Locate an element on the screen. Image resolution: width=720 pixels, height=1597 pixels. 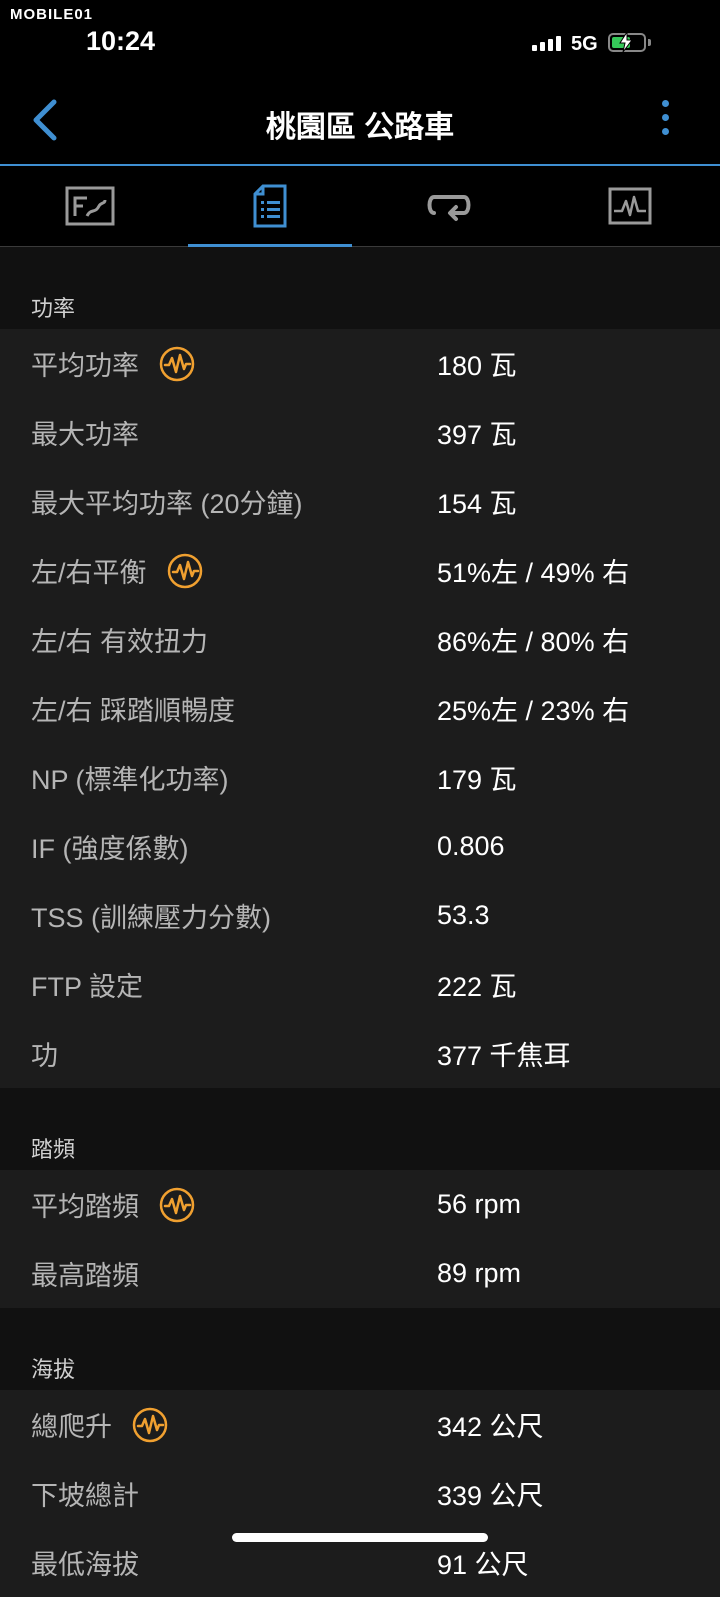
stat-label: 最高踏頻 is located at coordinates (85, 1273).